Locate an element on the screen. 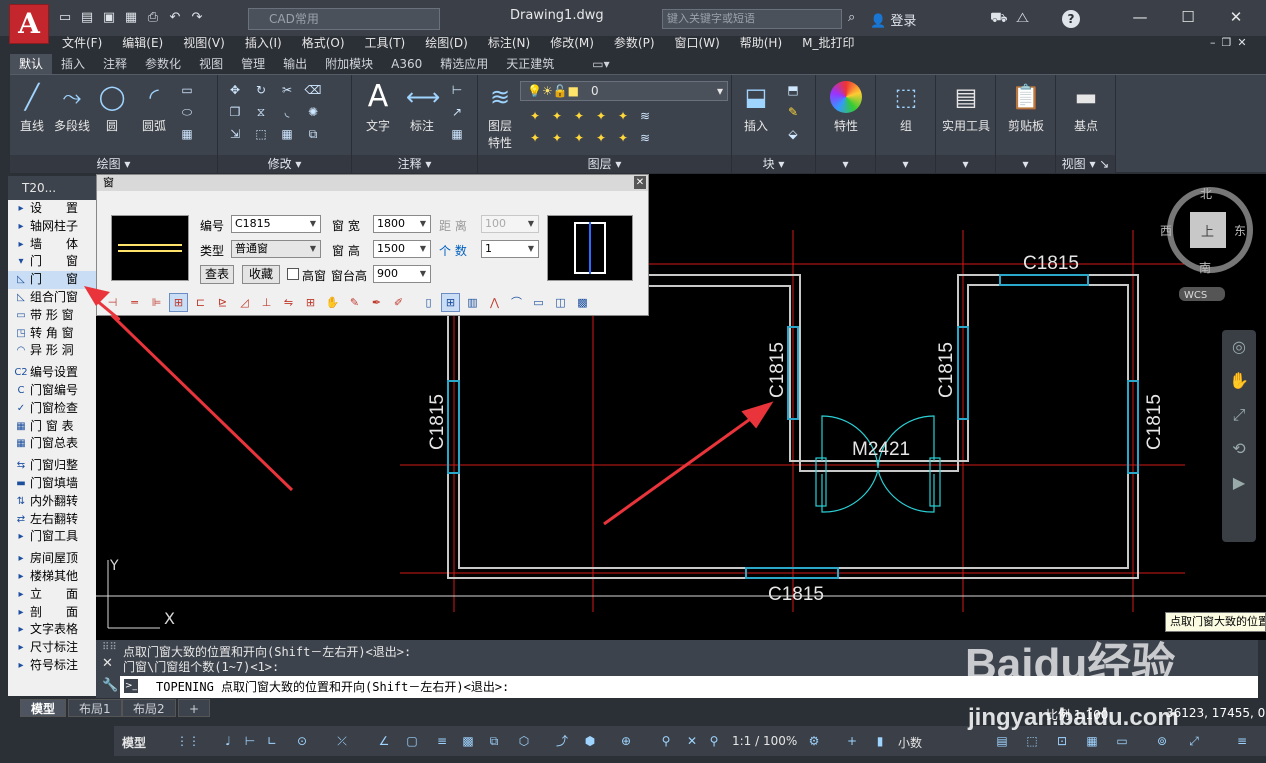  print-icon: ⎙ is located at coordinates (153, 18).